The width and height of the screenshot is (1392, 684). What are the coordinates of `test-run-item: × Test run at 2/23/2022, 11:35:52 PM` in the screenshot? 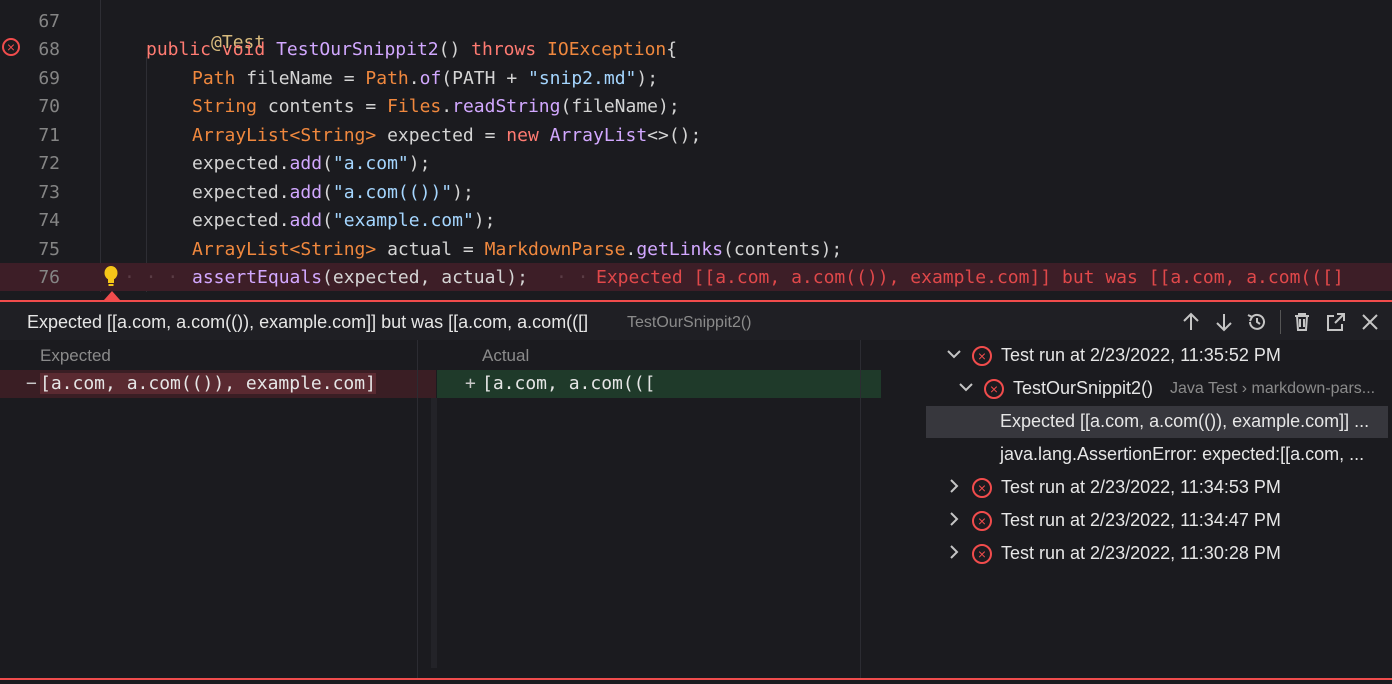 It's located at (1157, 356).